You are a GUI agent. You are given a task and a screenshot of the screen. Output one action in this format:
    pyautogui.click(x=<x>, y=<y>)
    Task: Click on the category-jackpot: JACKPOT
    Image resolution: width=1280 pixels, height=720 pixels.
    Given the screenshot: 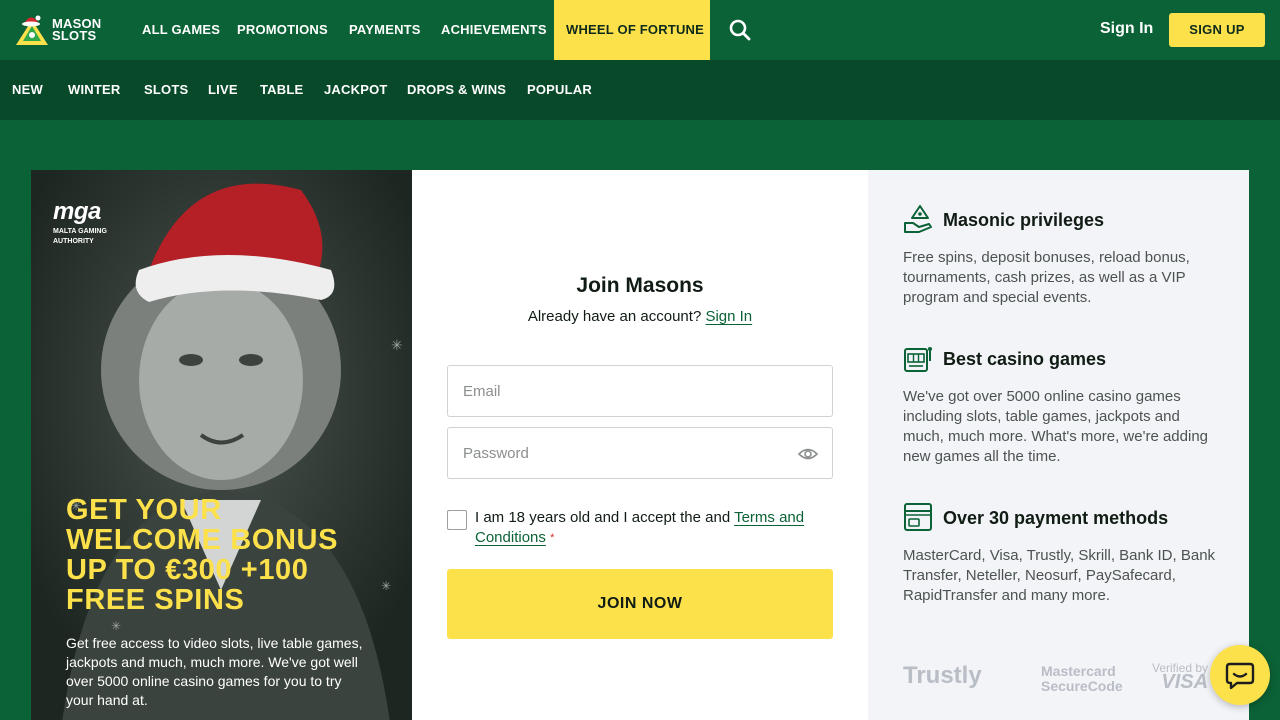 What is the action you would take?
    pyautogui.click(x=356, y=90)
    